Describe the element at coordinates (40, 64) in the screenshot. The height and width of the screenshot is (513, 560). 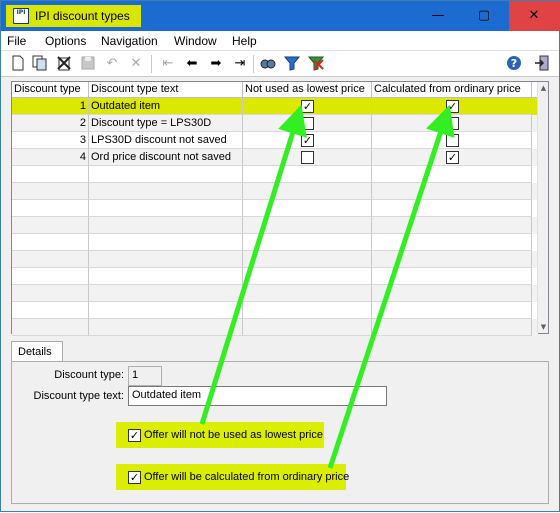
I see `copy-icon` at that location.